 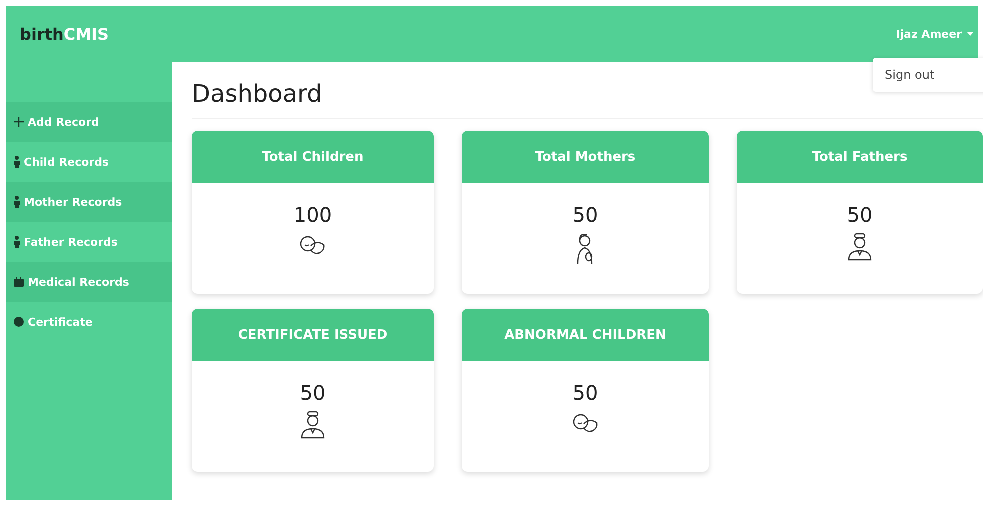 What do you see at coordinates (19, 322) in the screenshot?
I see `circle-icon` at bounding box center [19, 322].